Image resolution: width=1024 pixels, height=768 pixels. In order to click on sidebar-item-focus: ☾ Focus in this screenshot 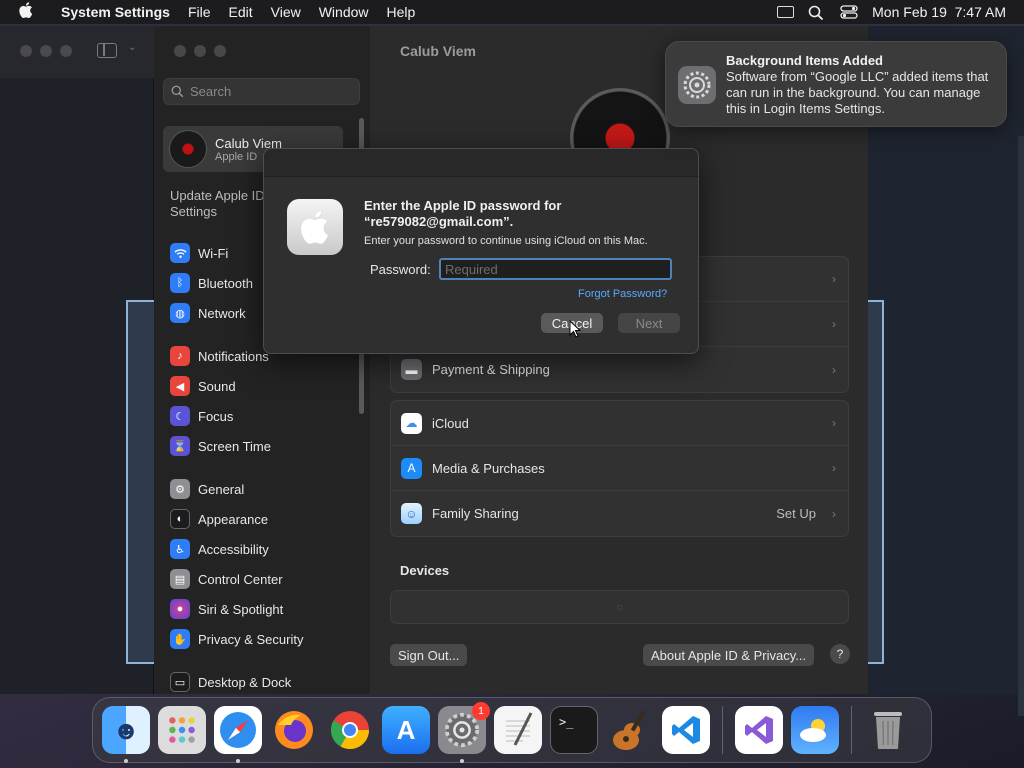, I will do `click(265, 416)`.